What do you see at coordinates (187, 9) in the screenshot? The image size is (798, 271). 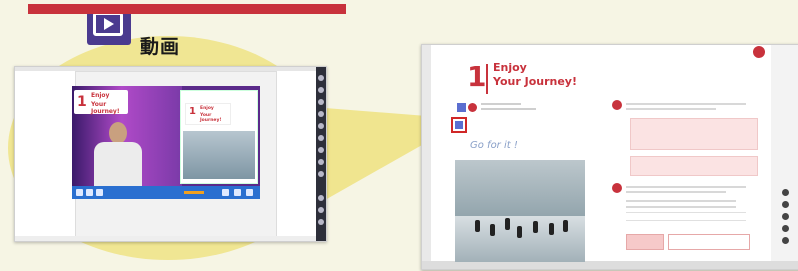 I see `page-header-bar` at bounding box center [187, 9].